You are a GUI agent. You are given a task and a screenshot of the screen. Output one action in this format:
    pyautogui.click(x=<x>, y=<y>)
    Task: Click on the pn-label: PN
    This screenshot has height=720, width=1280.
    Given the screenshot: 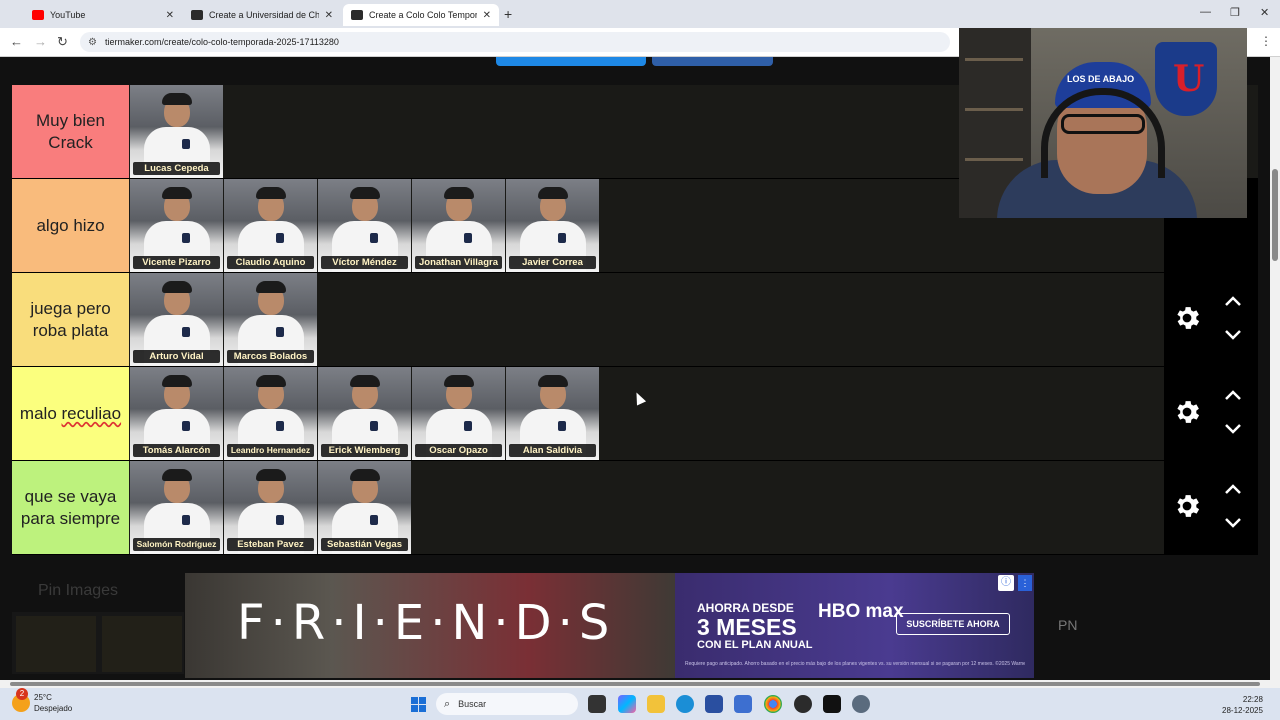 What is the action you would take?
    pyautogui.click(x=1068, y=625)
    